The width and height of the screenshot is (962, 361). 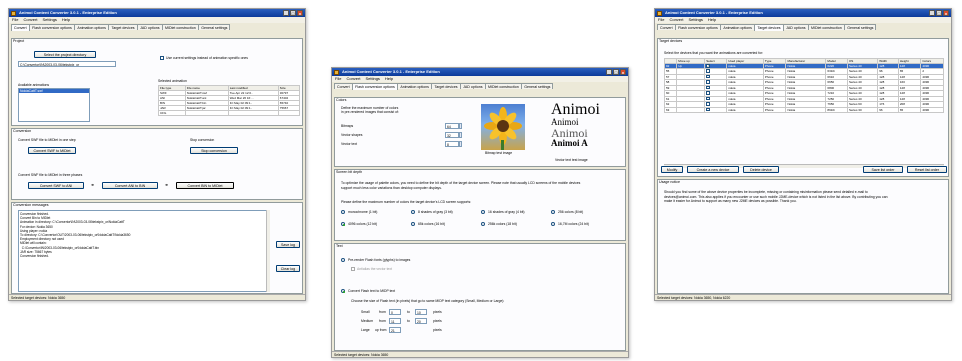 What do you see at coordinates (761, 169) in the screenshot?
I see `delete-device-button: Delete device` at bounding box center [761, 169].